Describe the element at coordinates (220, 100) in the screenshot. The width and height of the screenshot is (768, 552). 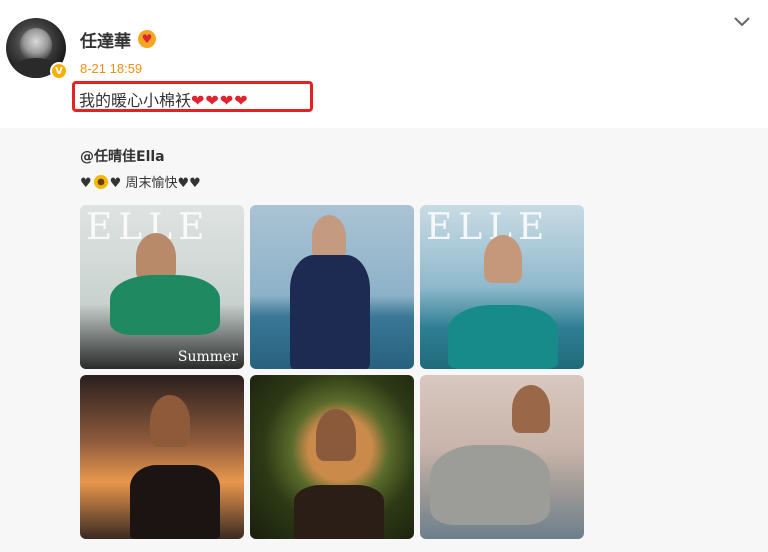
I see `heart-emojis: ❤❤❤❤` at that location.